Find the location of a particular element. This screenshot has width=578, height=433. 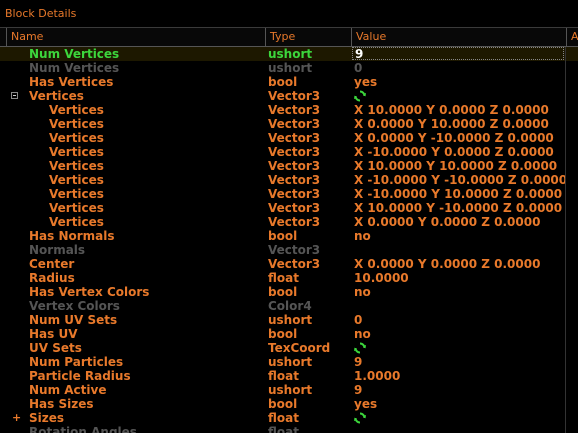

table-row: UV Sets TexCoord is located at coordinates (289, 348).